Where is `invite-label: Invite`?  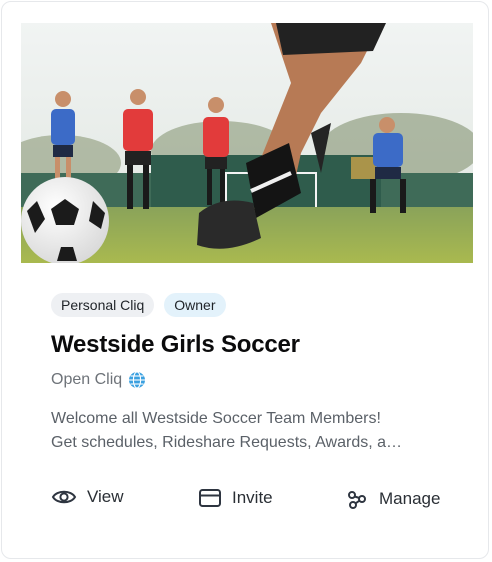 invite-label: Invite is located at coordinates (252, 497).